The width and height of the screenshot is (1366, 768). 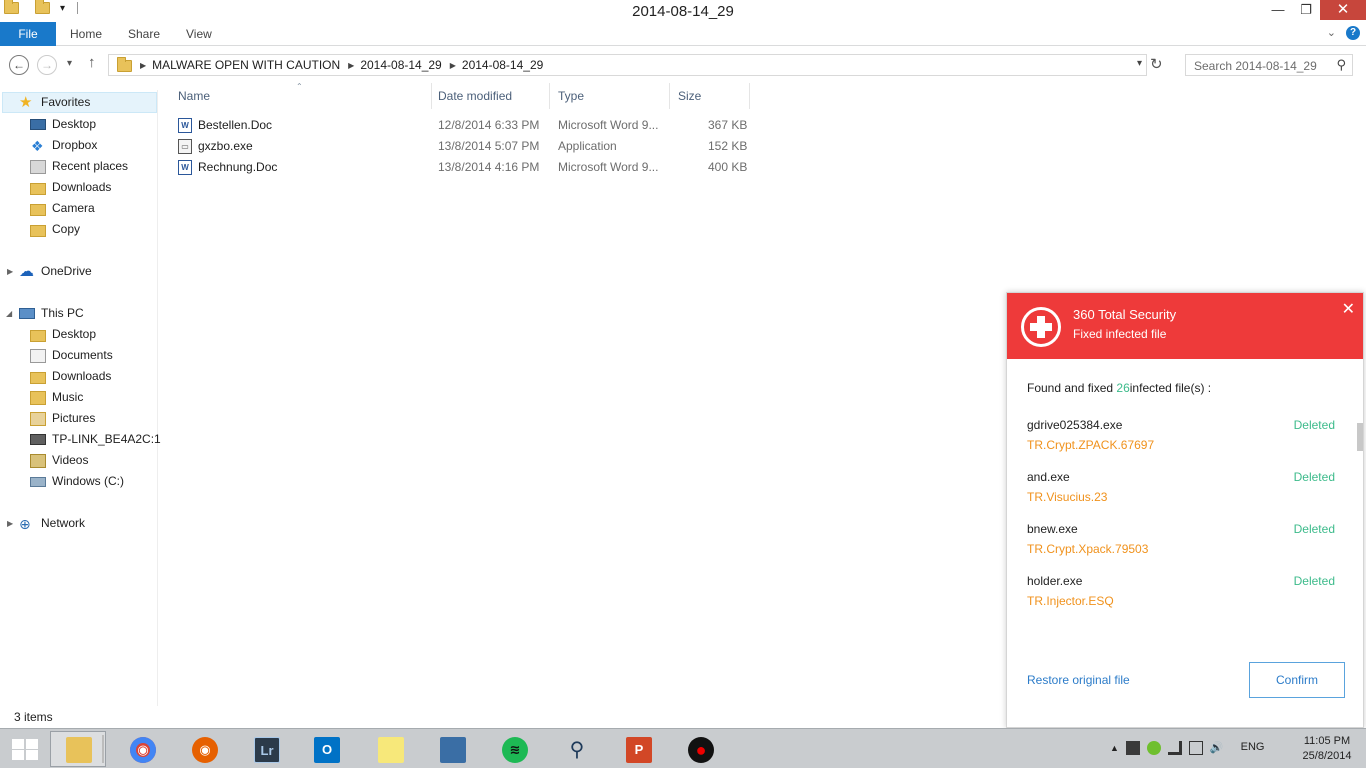 What do you see at coordinates (1278, 10) in the screenshot?
I see `minimize-button: —` at bounding box center [1278, 10].